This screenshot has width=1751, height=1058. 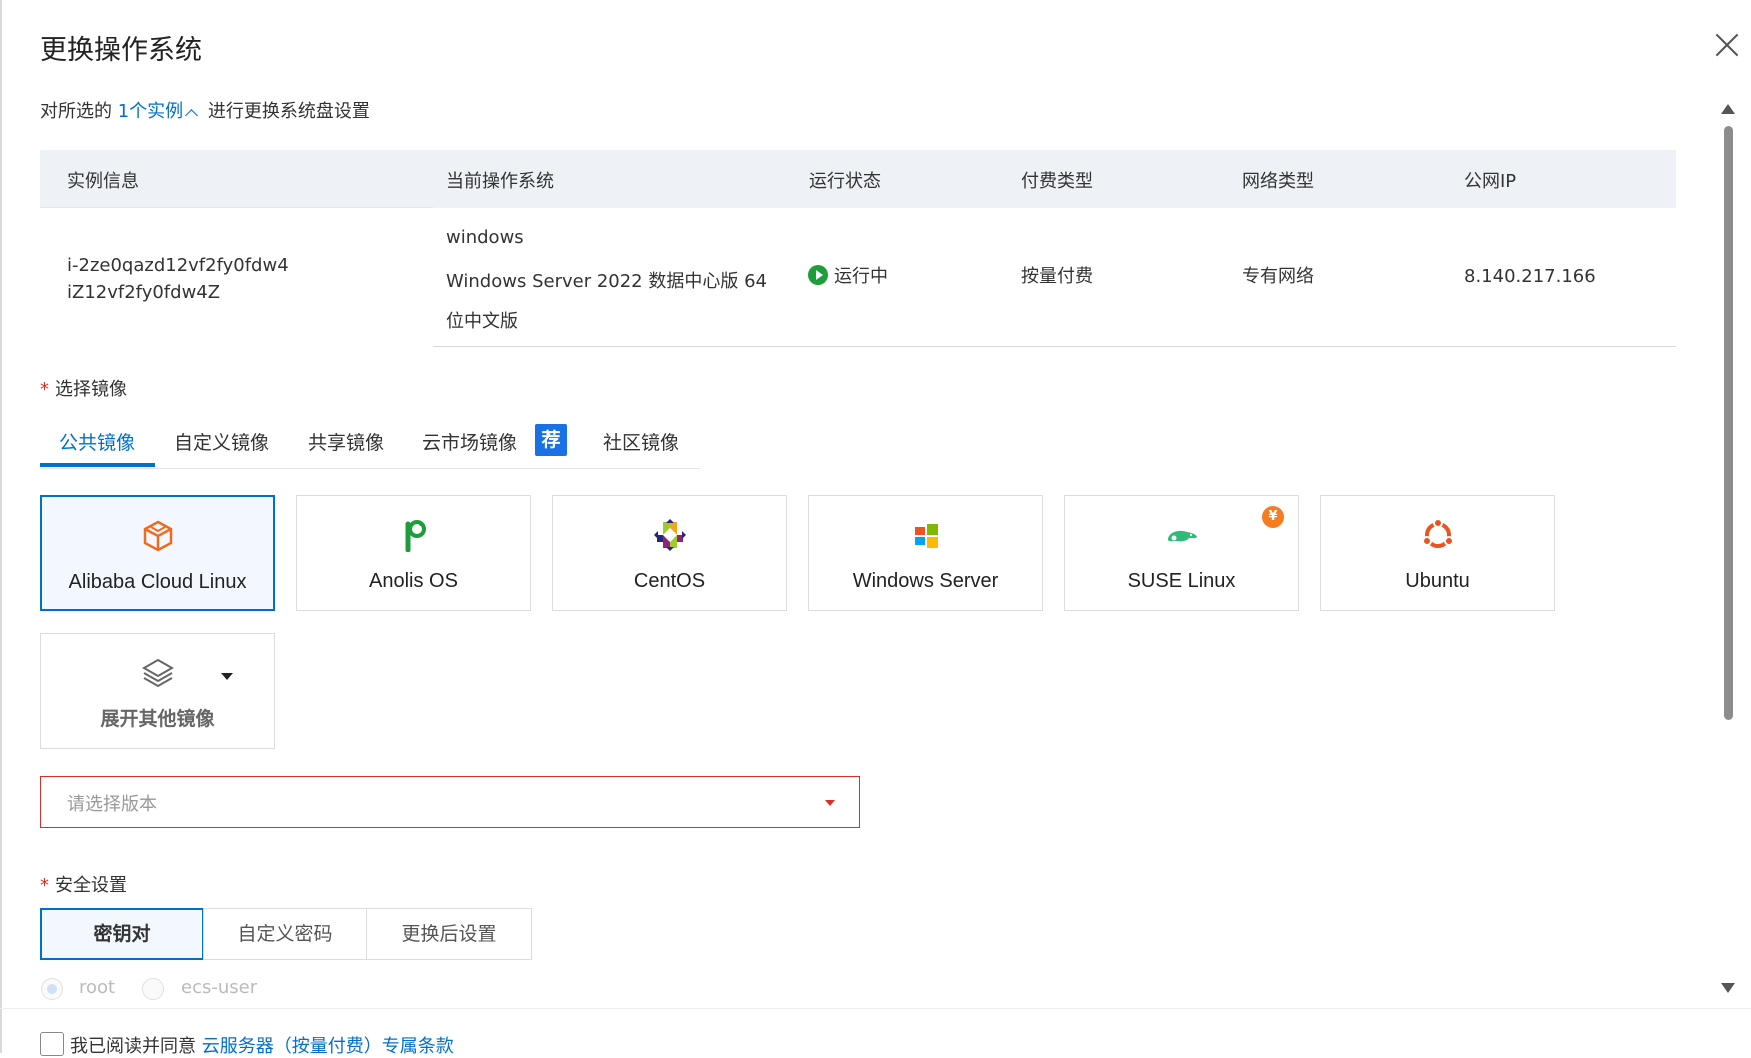 I want to click on image-card-label: SUSE Linux, so click(x=1181, y=581).